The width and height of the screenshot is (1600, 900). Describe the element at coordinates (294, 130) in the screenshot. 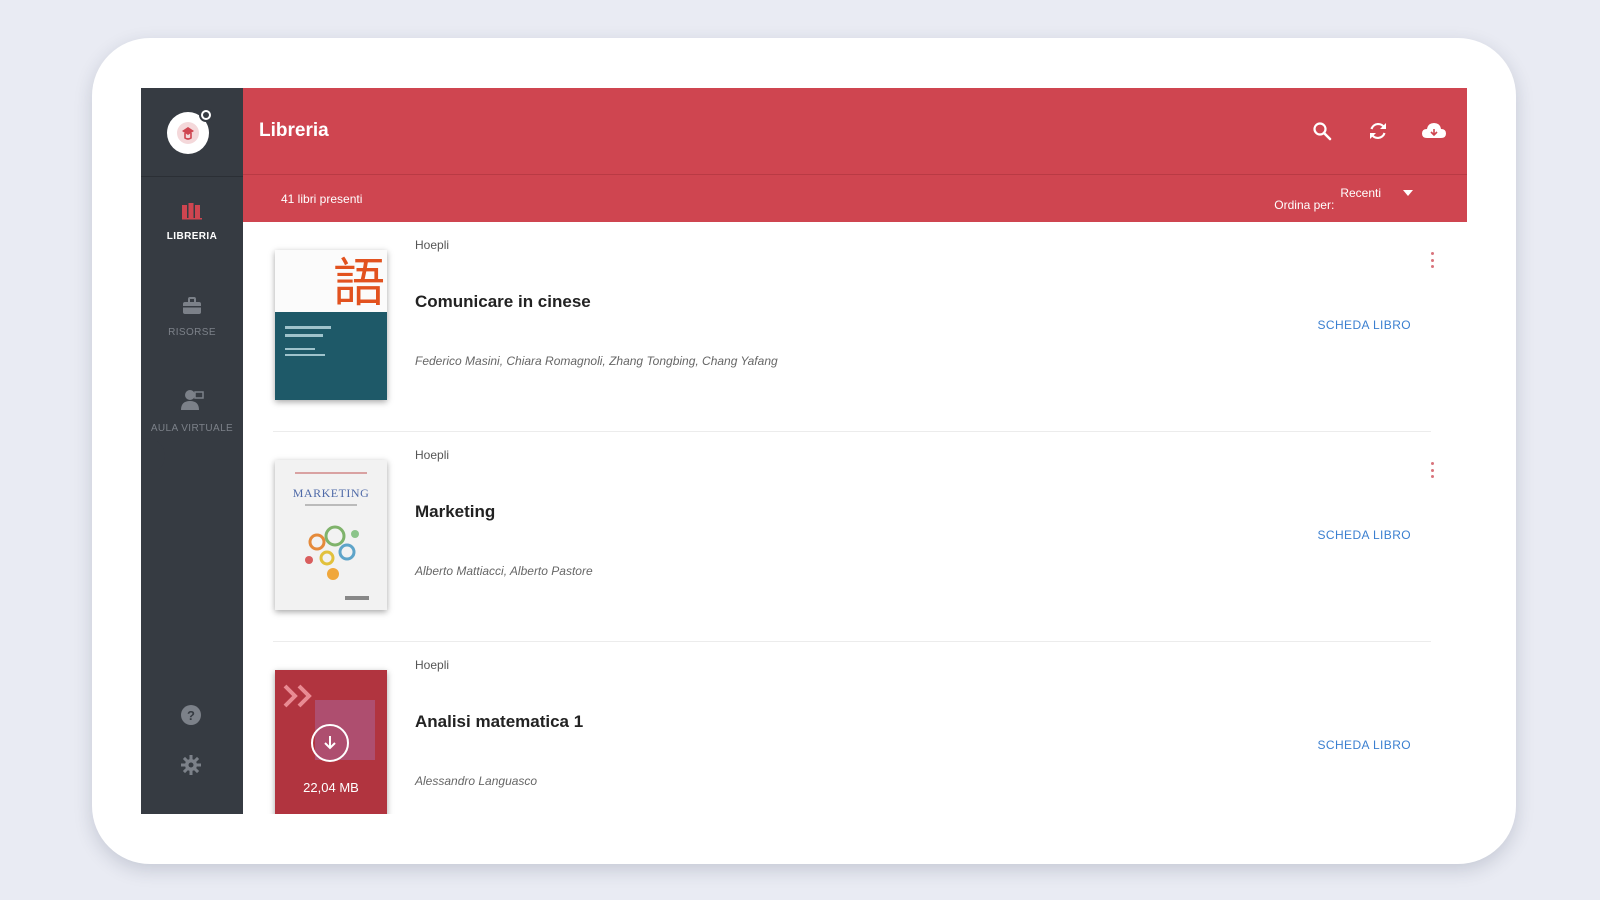

I see `page-title: Libreria` at that location.